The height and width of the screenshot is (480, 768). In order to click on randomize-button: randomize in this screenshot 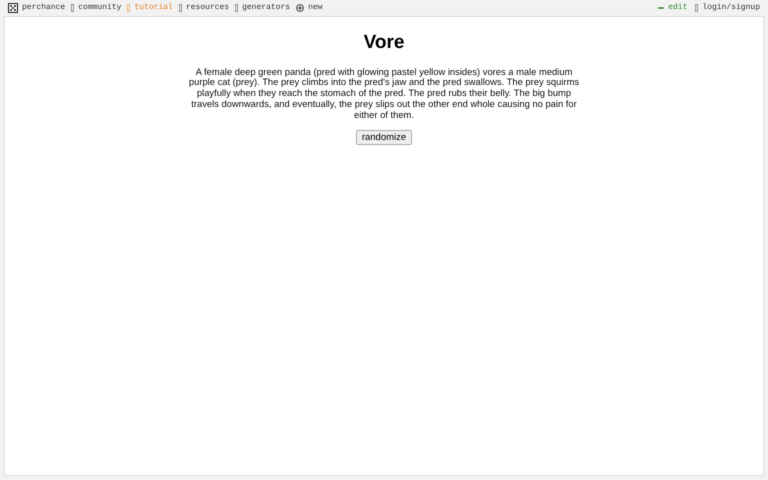, I will do `click(384, 138)`.